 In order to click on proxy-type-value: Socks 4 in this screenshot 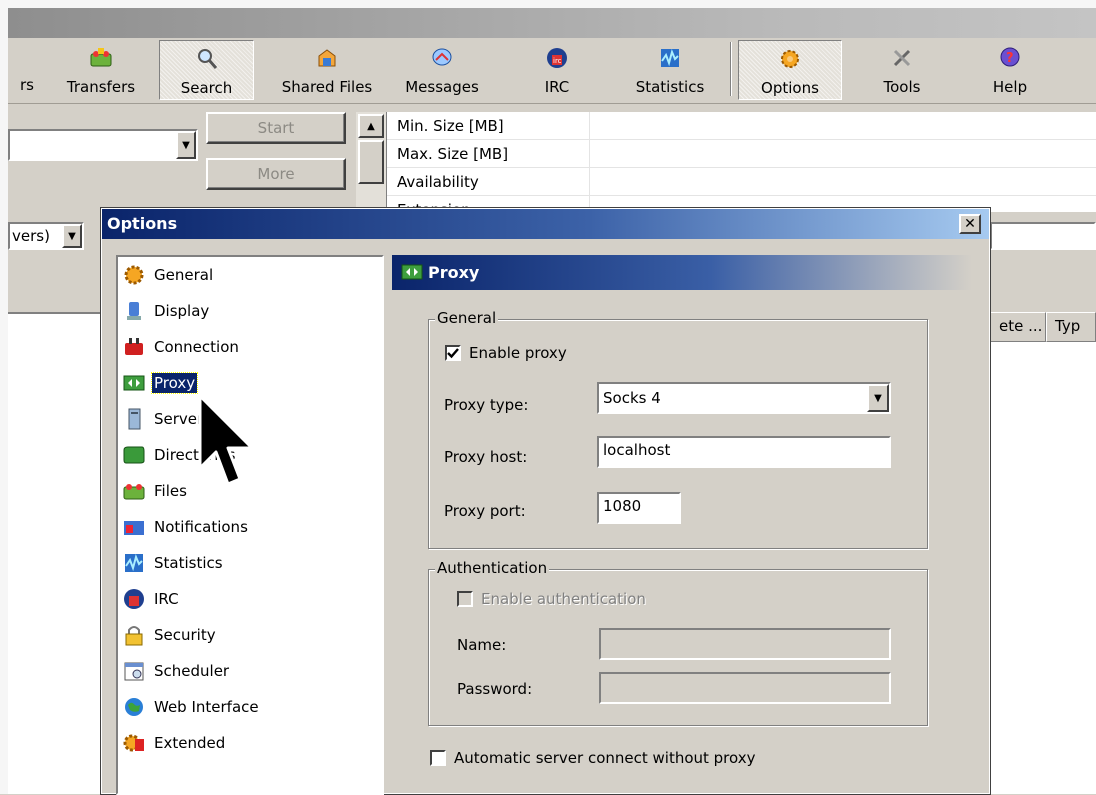, I will do `click(632, 398)`.